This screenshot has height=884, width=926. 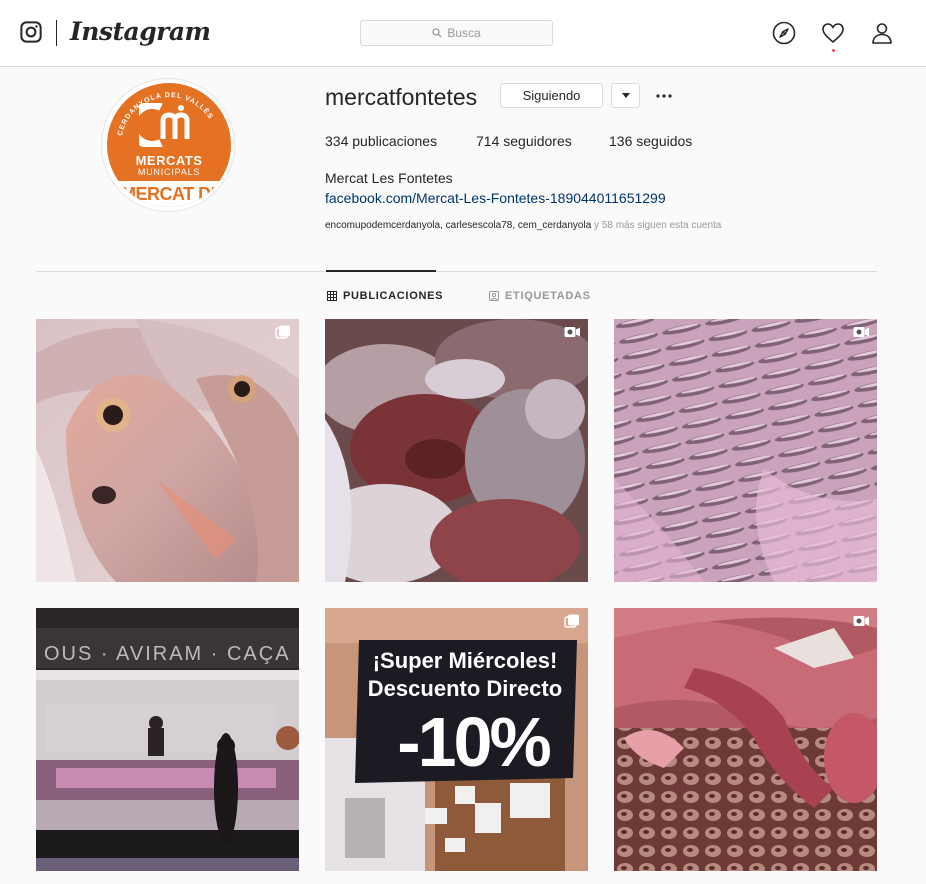 I want to click on sign-line1: ¡Super Miércoles!, so click(x=465, y=660).